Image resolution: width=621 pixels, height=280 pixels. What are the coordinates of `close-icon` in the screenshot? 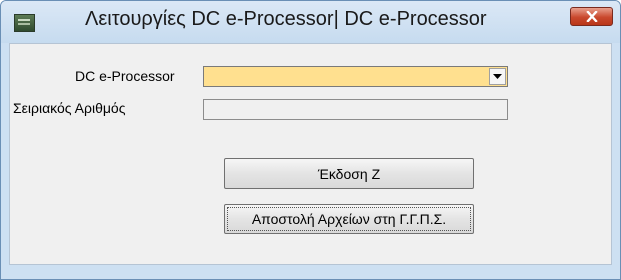 It's located at (591, 16).